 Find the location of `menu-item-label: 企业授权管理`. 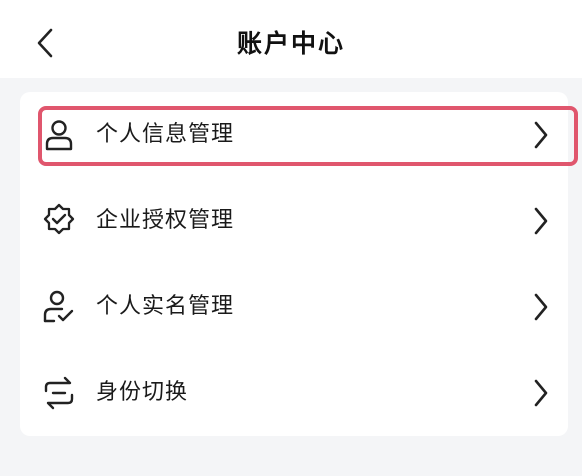

menu-item-label: 企业授权管理 is located at coordinates (165, 220).